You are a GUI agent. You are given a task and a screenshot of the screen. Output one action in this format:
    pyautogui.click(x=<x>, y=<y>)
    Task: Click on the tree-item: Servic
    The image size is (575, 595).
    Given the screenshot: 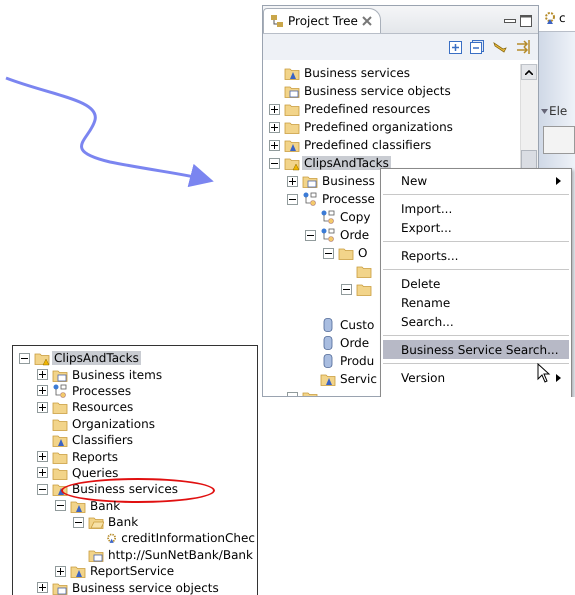 What is the action you would take?
    pyautogui.click(x=358, y=379)
    